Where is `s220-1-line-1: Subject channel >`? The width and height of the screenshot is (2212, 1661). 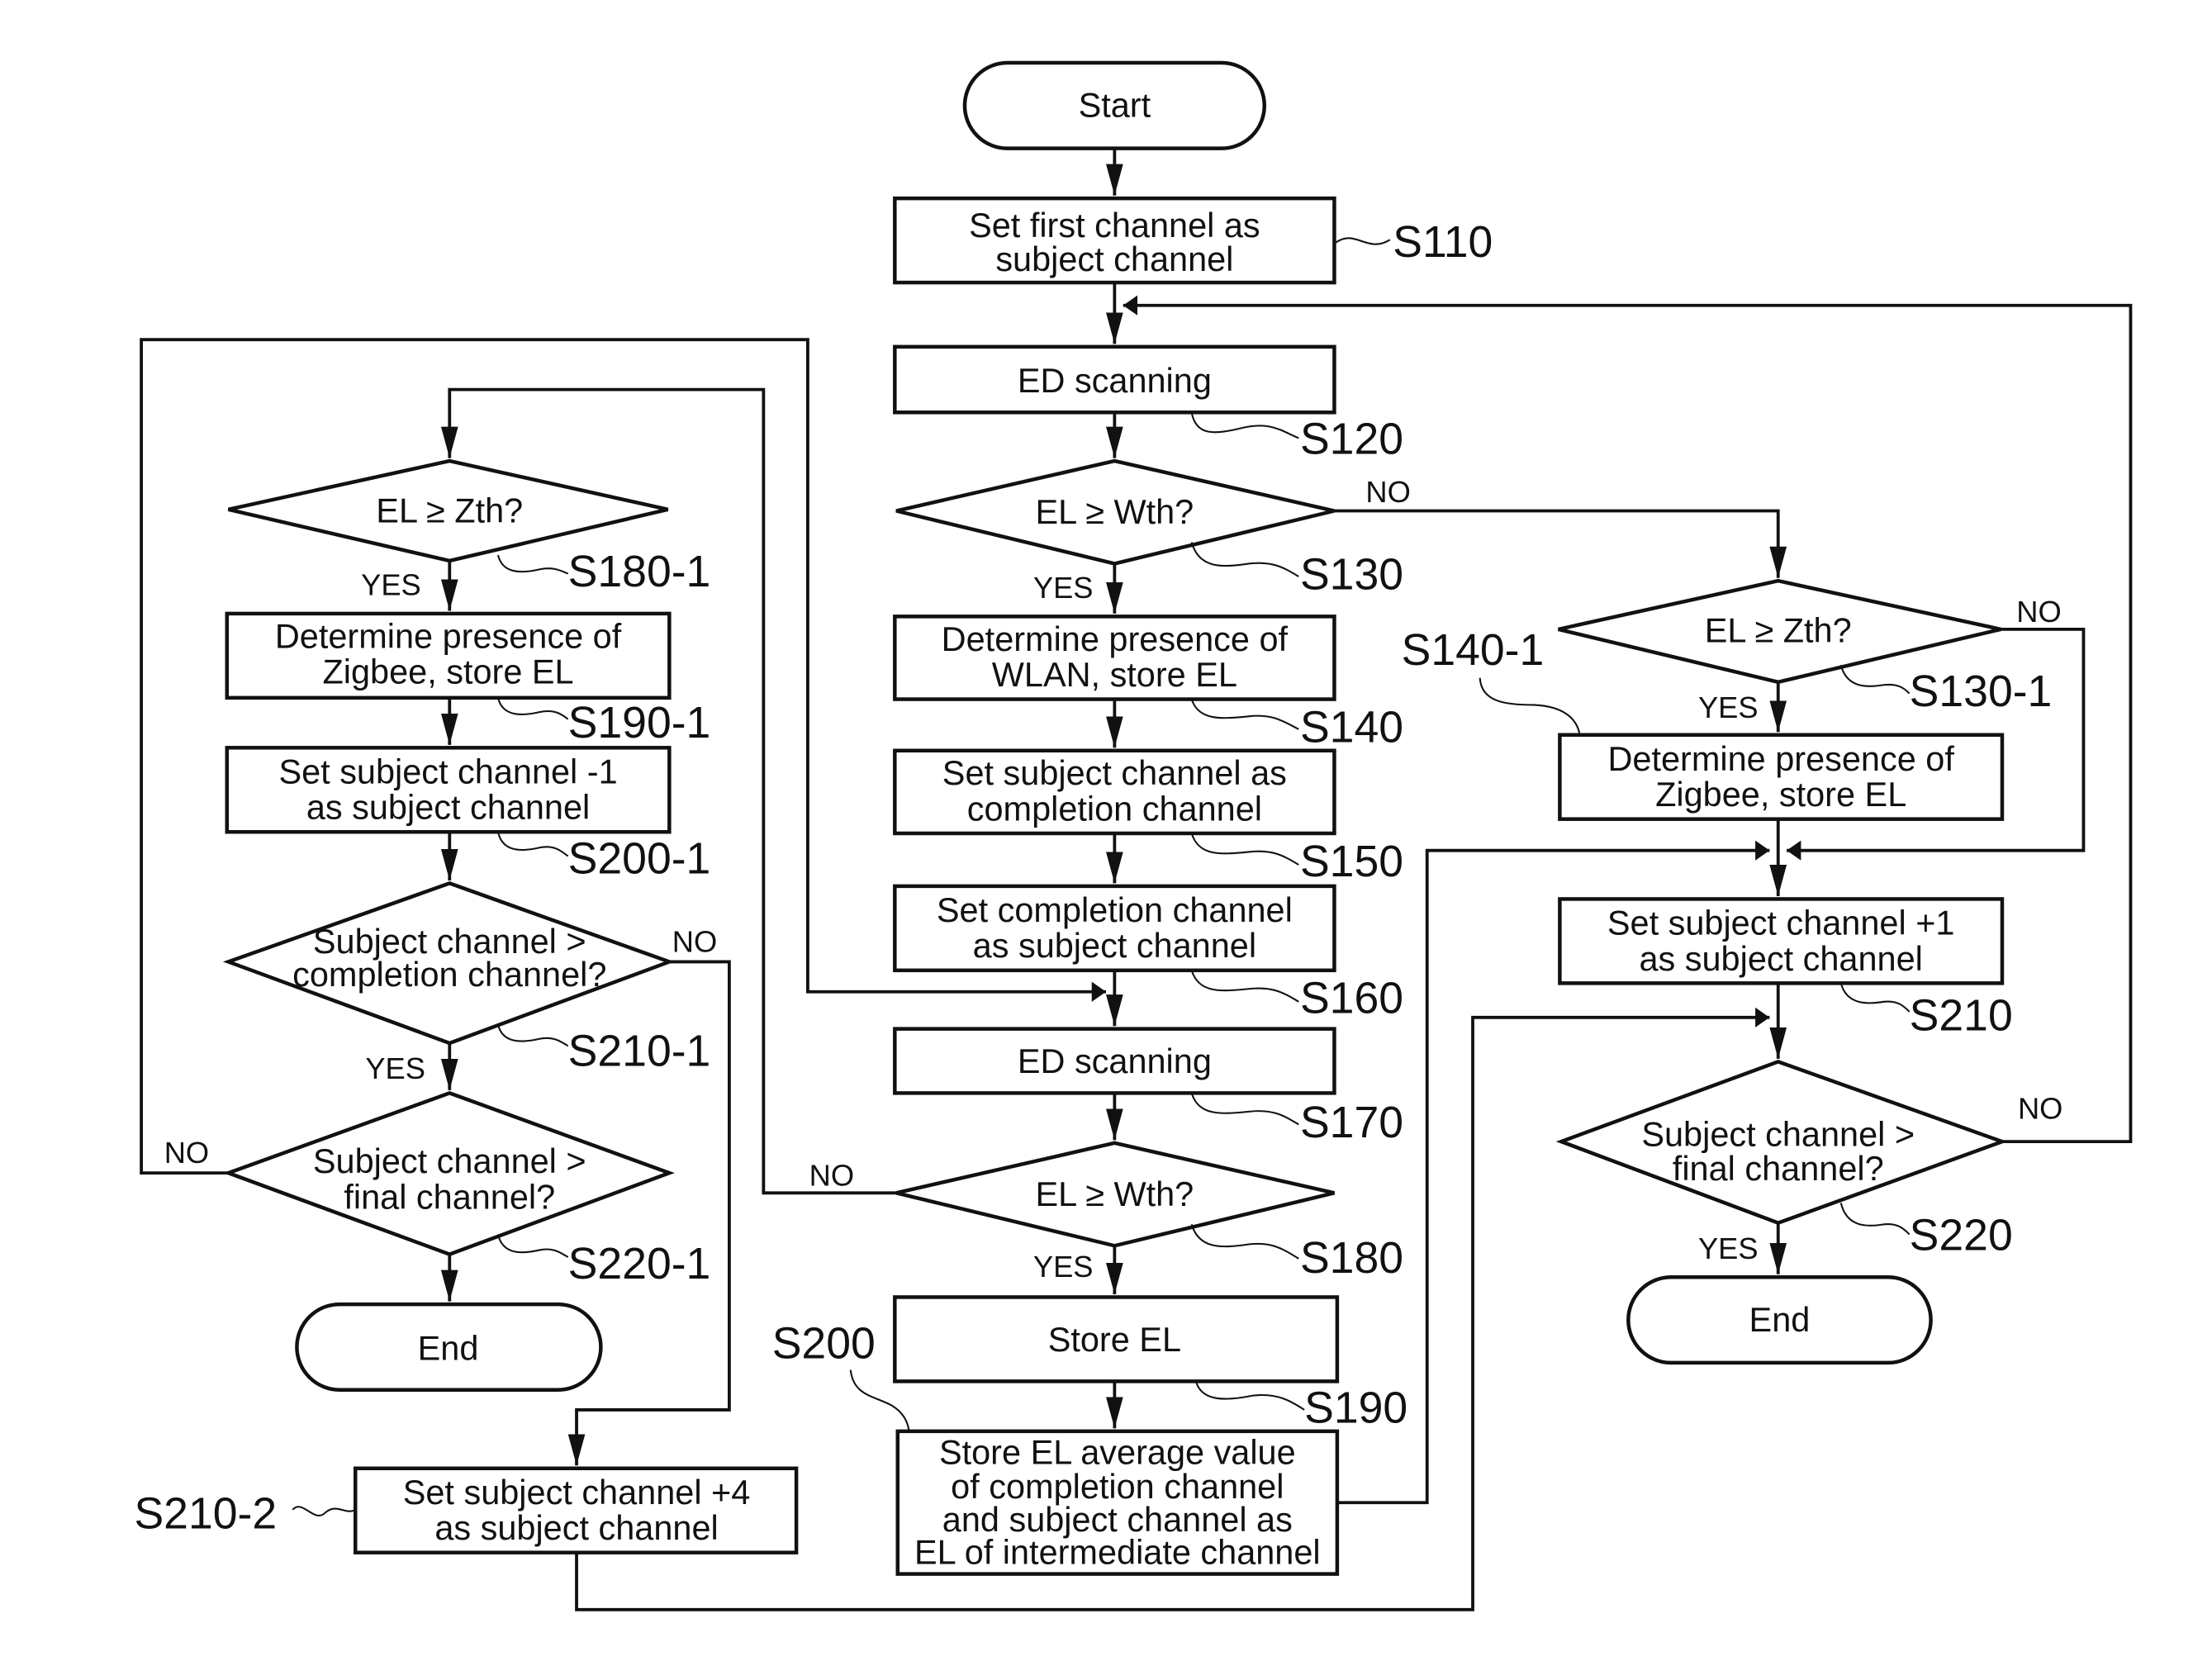
s220-1-line-1: Subject channel > is located at coordinates (449, 1160).